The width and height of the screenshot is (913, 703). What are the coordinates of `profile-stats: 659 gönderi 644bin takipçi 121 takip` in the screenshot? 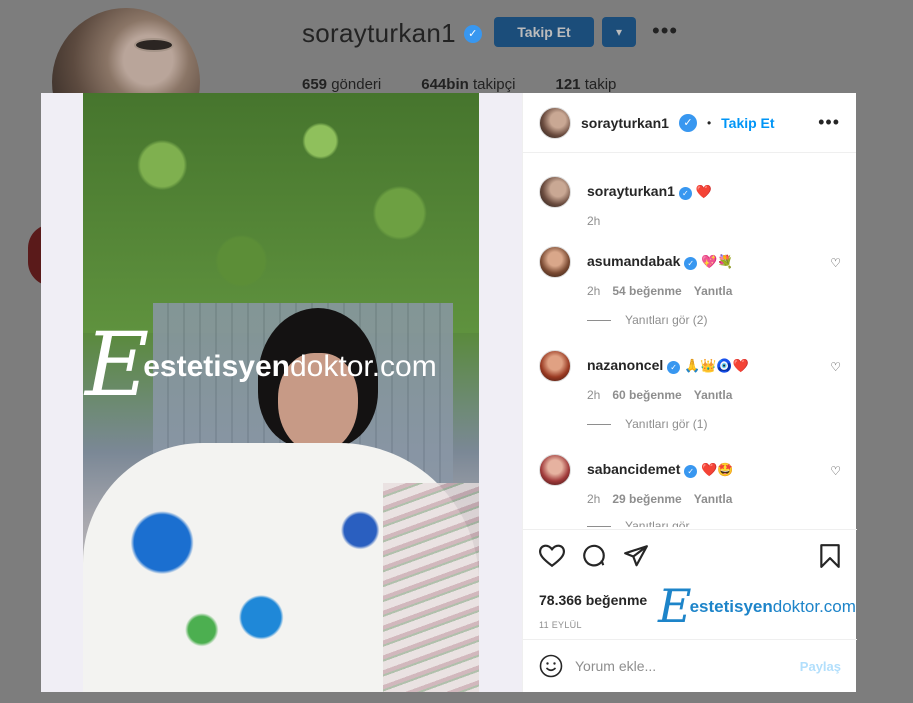 It's located at (459, 84).